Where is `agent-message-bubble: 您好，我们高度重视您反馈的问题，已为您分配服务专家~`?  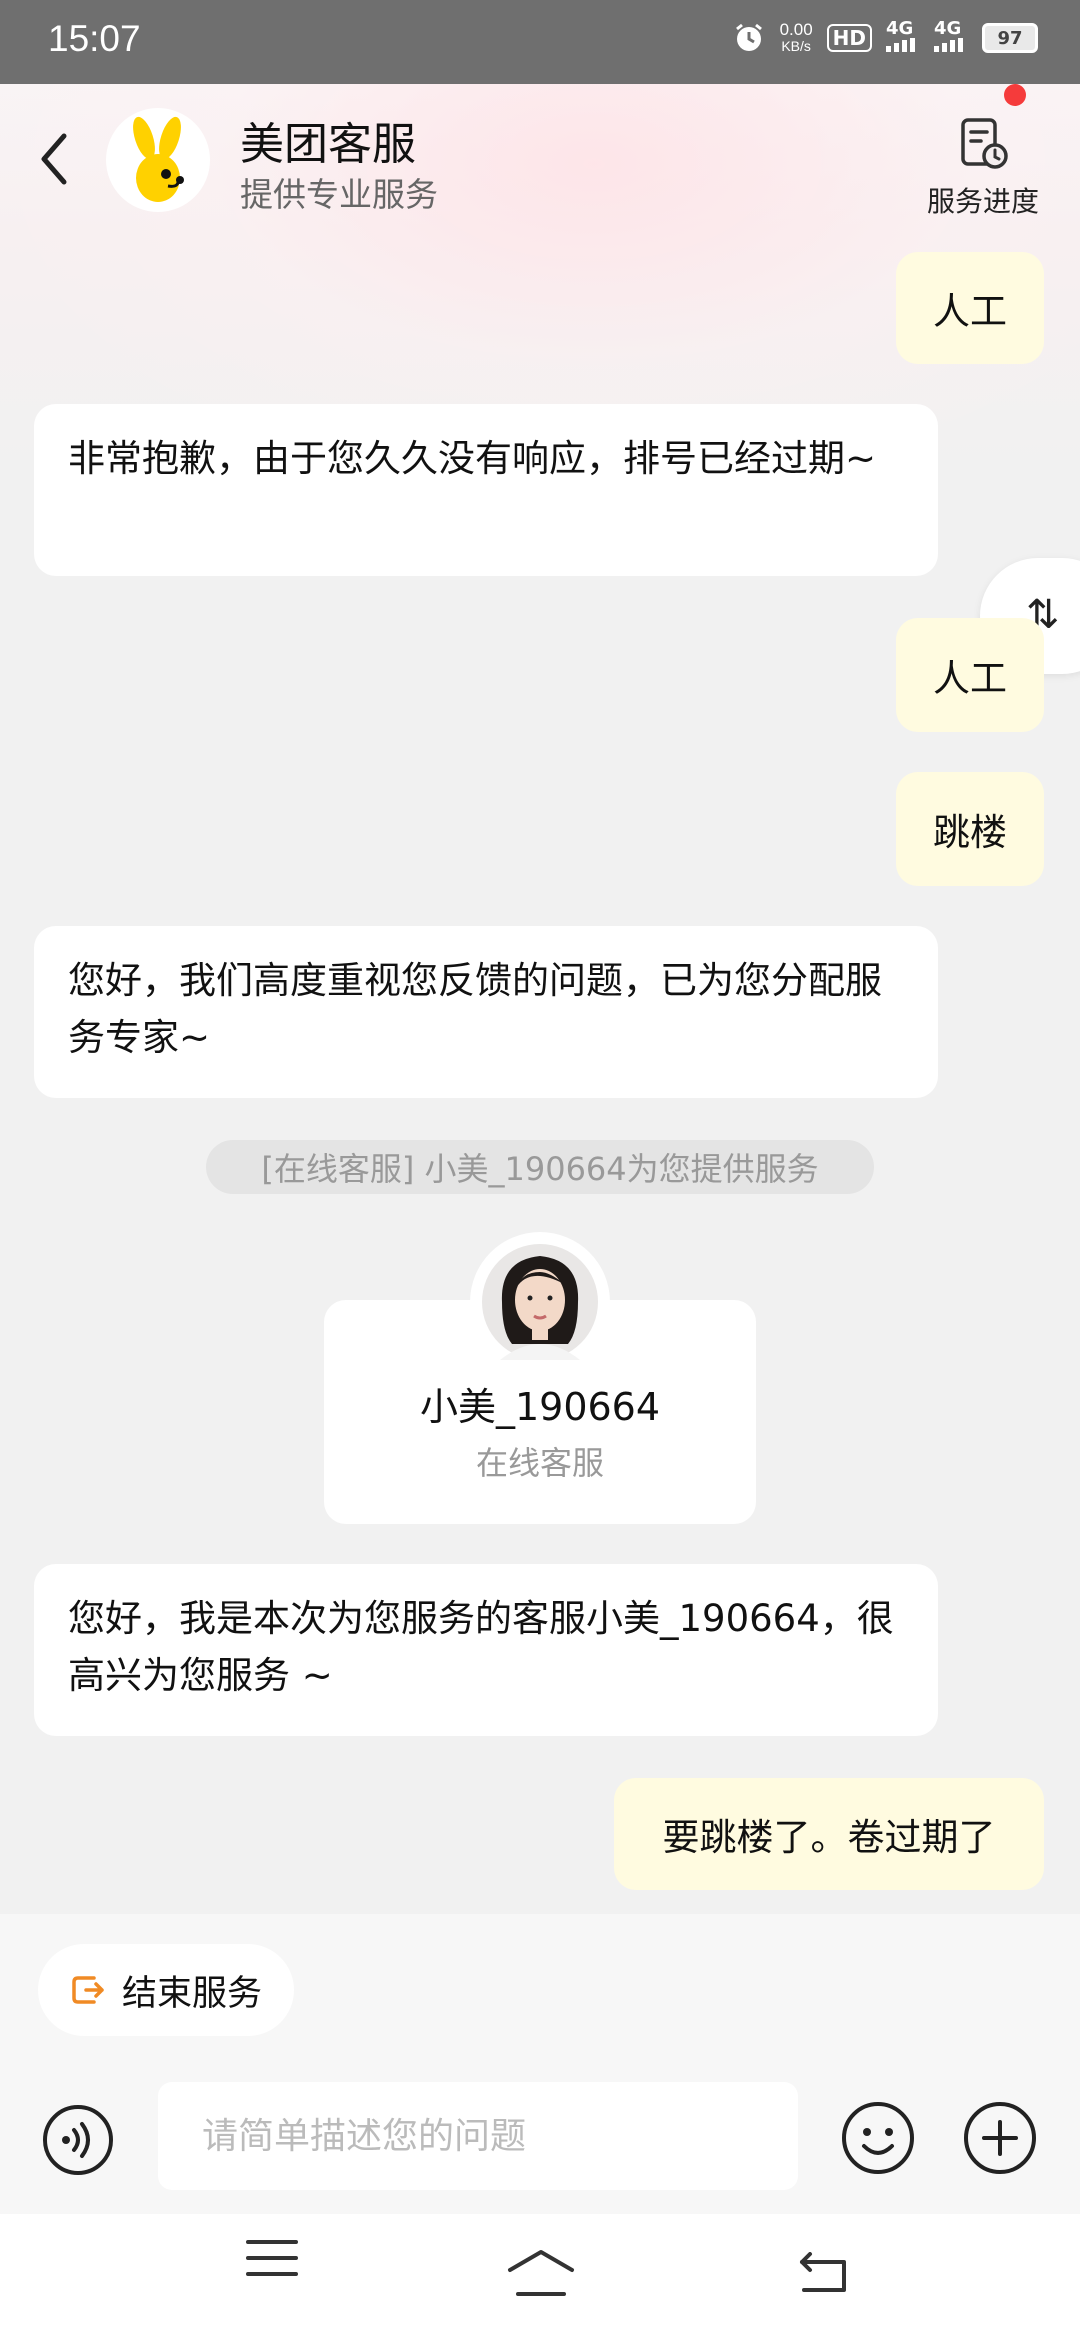 agent-message-bubble: 您好，我们高度重视您反馈的问题，已为您分配服务专家~ is located at coordinates (486, 1012).